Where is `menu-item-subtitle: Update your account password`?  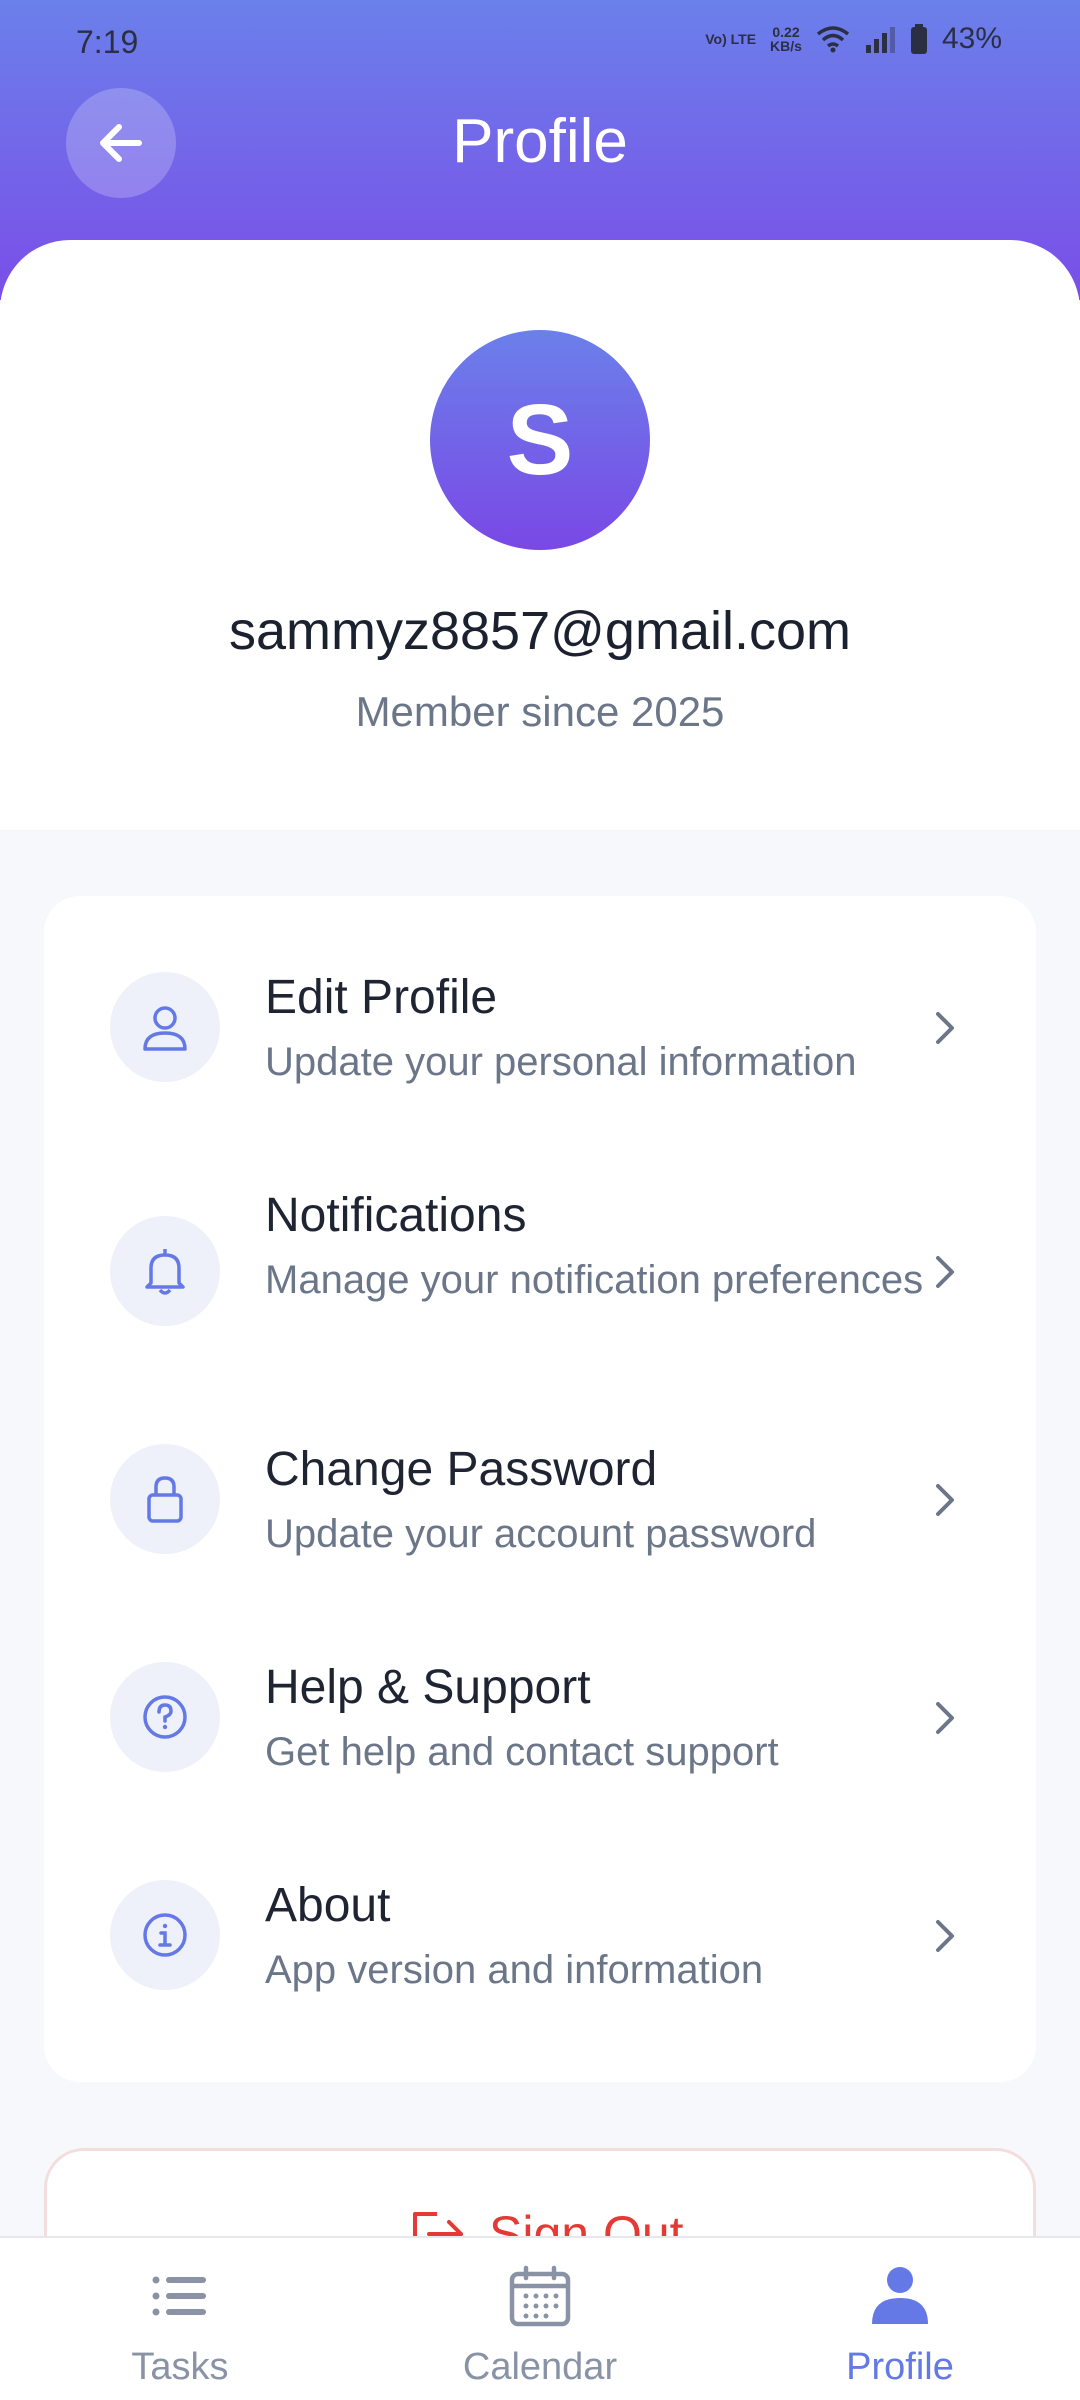 menu-item-subtitle: Update your account password is located at coordinates (541, 1534).